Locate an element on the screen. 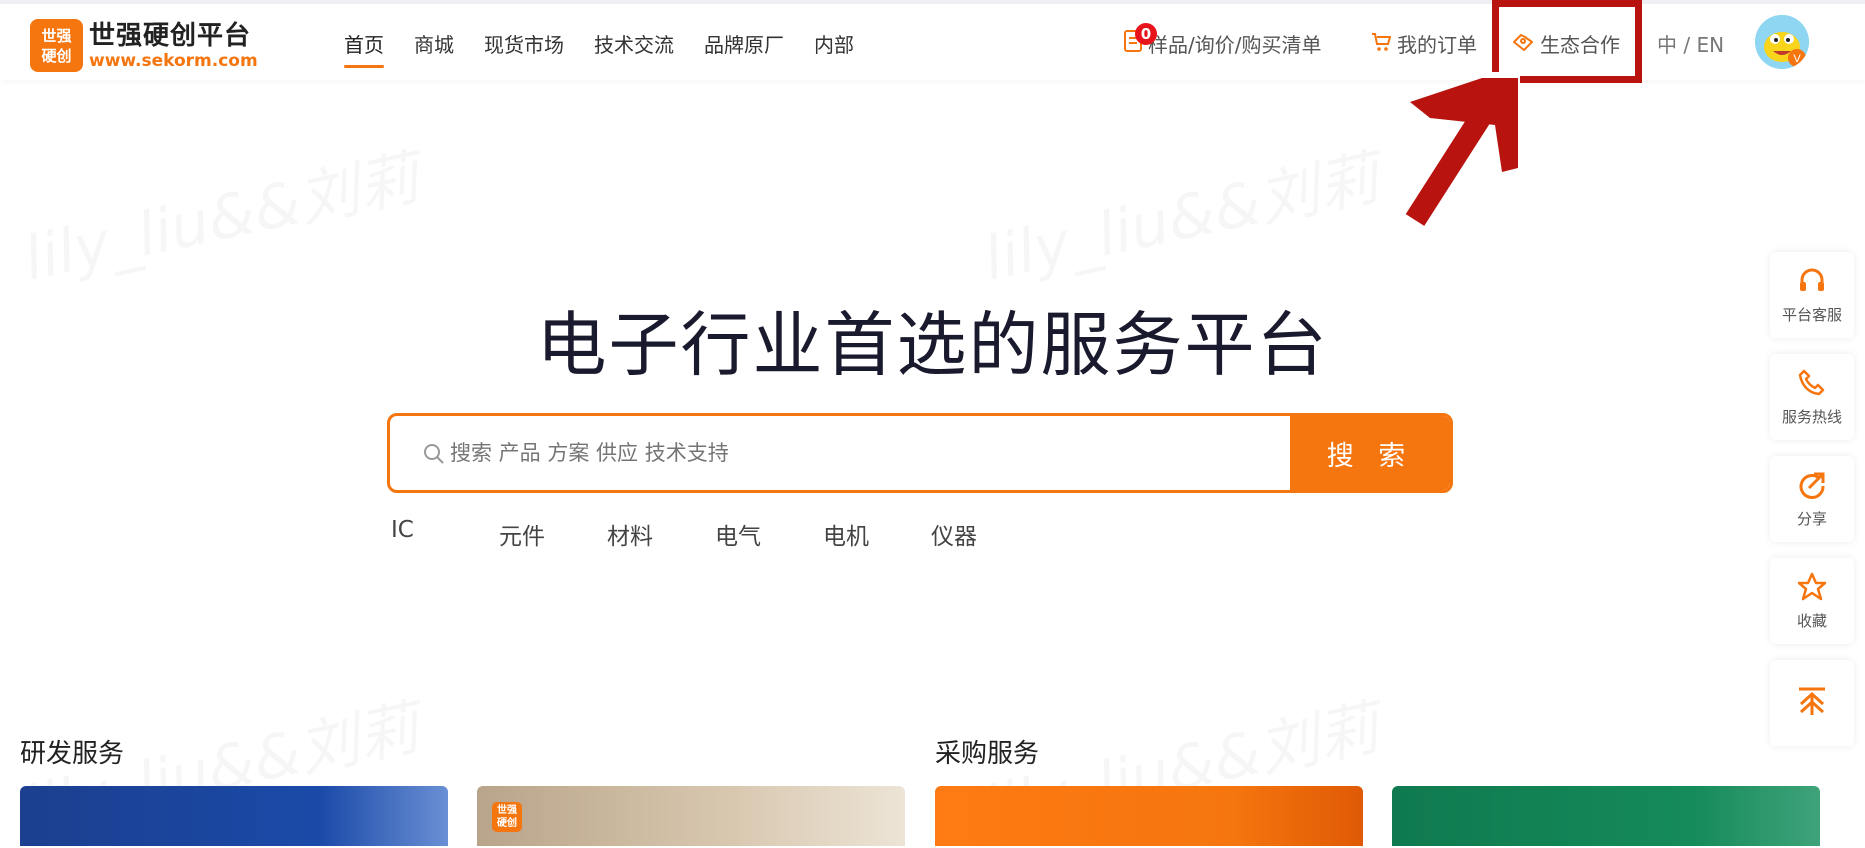 Image resolution: width=1865 pixels, height=848 pixels. category-motors: 电机 is located at coordinates (877, 534).